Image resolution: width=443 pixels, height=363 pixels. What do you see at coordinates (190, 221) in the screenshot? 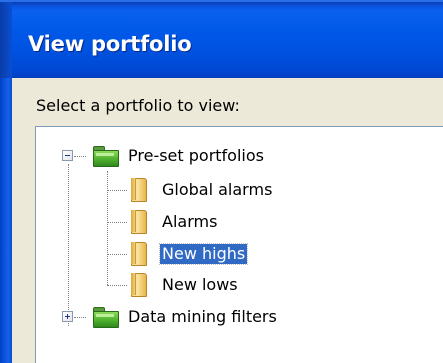
I see `tree-node-label: Alarms` at bounding box center [190, 221].